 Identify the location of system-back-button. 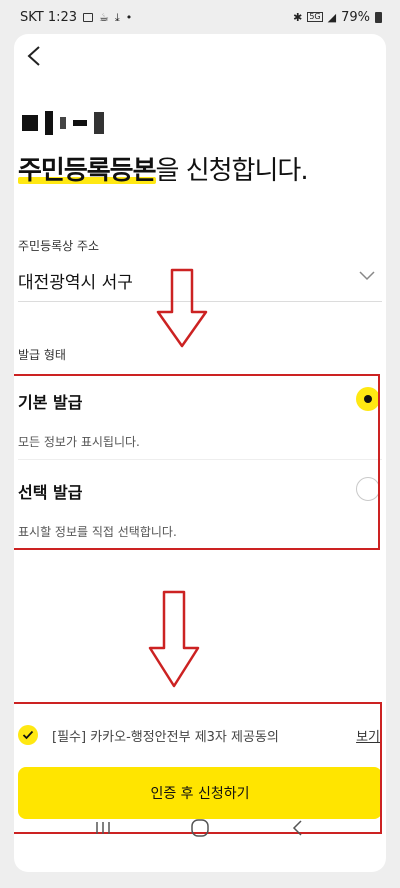
(297, 828).